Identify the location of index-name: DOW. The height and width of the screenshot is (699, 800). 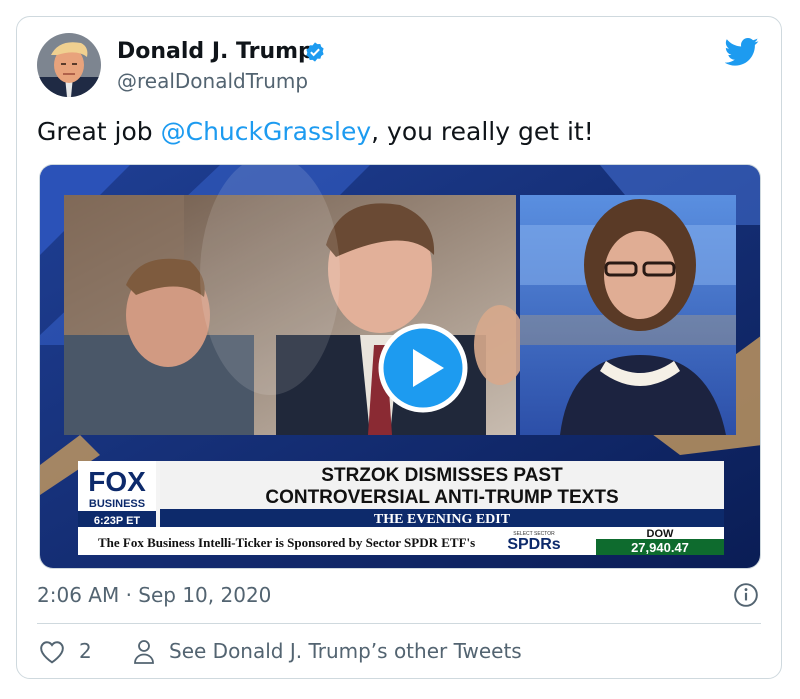
(661, 534).